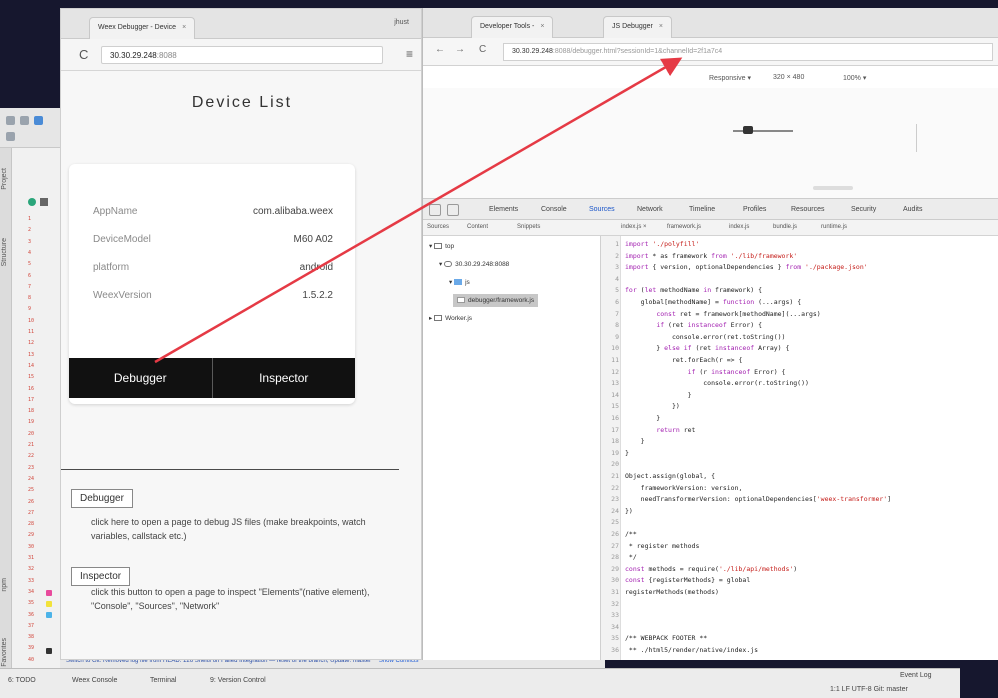 Image resolution: width=998 pixels, height=698 pixels. I want to click on code-line-number: 27, so click(611, 546).